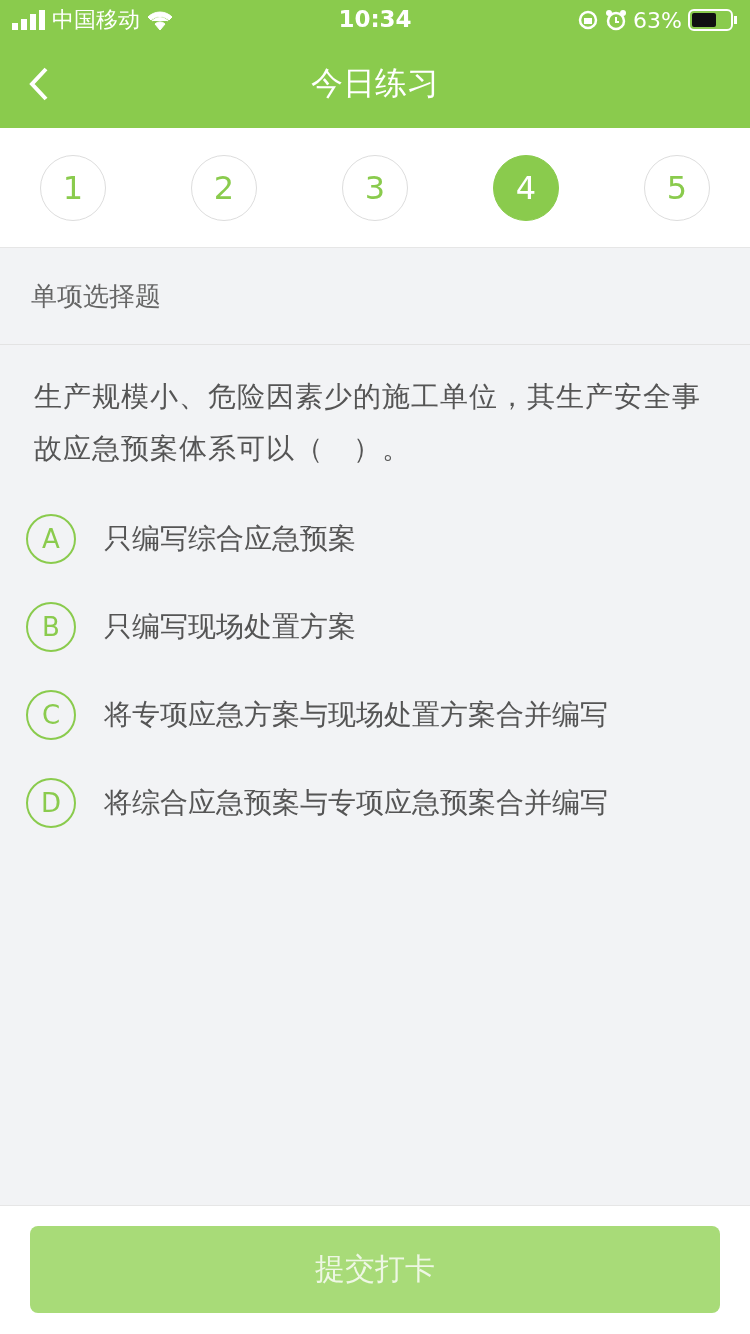 The image size is (750, 1334). What do you see at coordinates (29, 20) in the screenshot?
I see `signal-icon` at bounding box center [29, 20].